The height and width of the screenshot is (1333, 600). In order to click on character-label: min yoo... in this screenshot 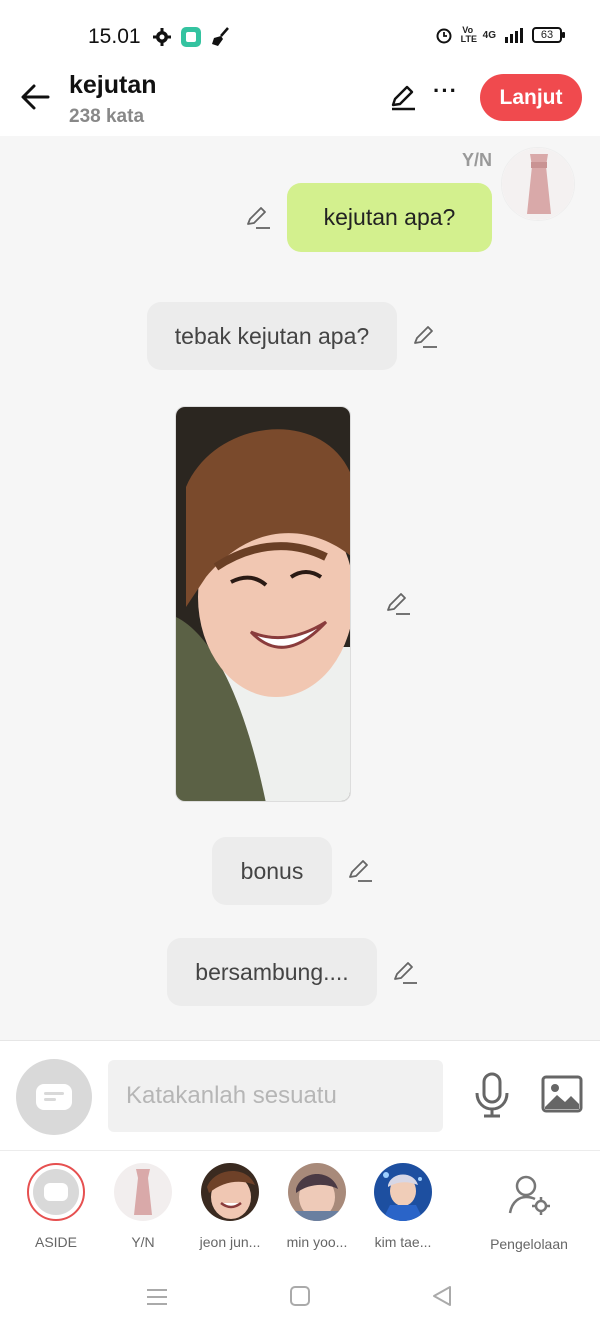, I will do `click(317, 1242)`.